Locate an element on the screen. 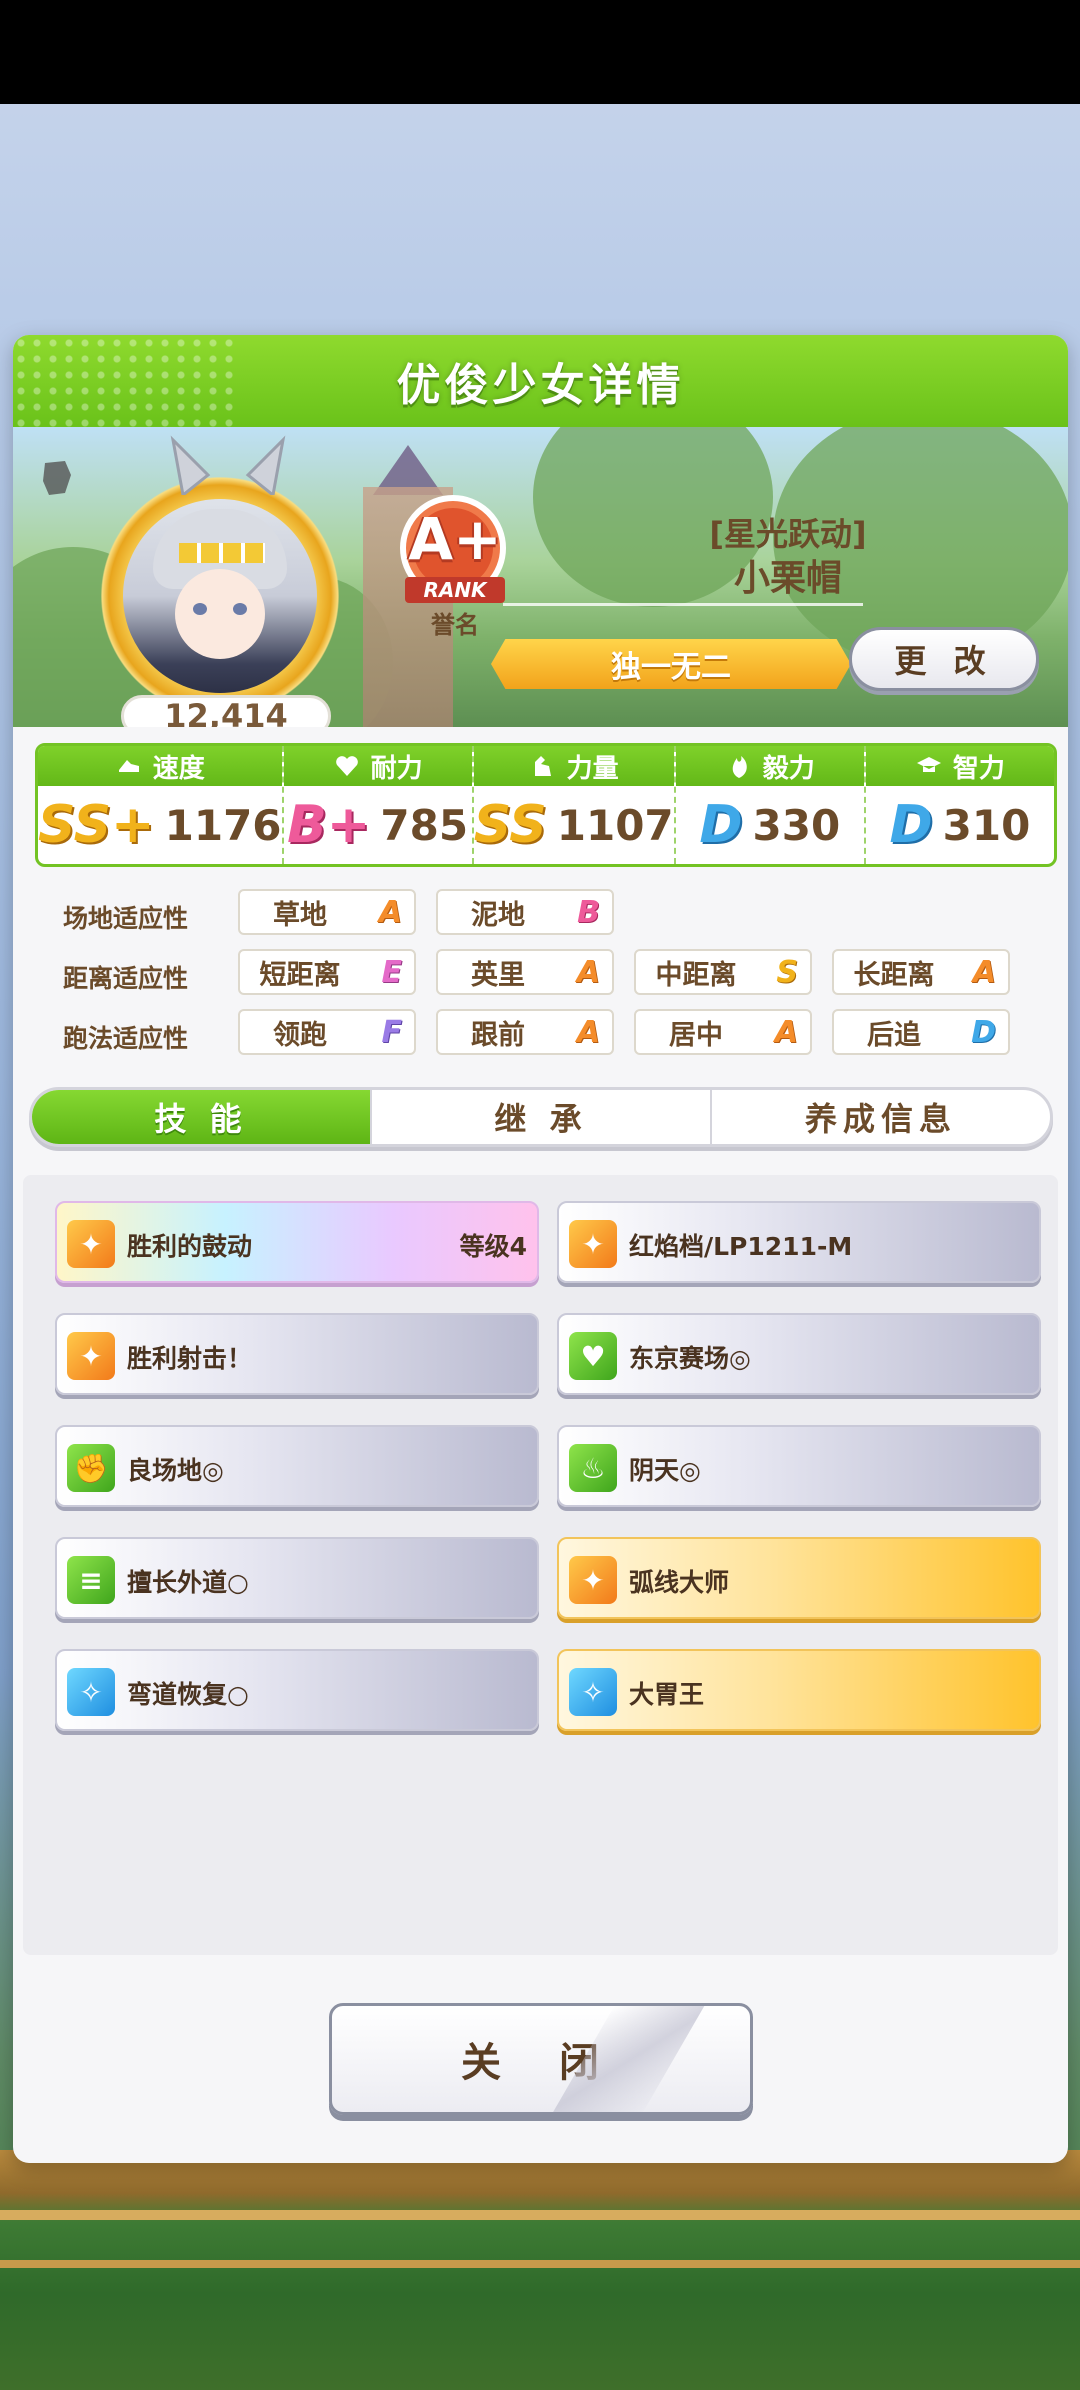 The width and height of the screenshot is (1080, 2390). aptitude-cell: 长距离 A is located at coordinates (921, 972).